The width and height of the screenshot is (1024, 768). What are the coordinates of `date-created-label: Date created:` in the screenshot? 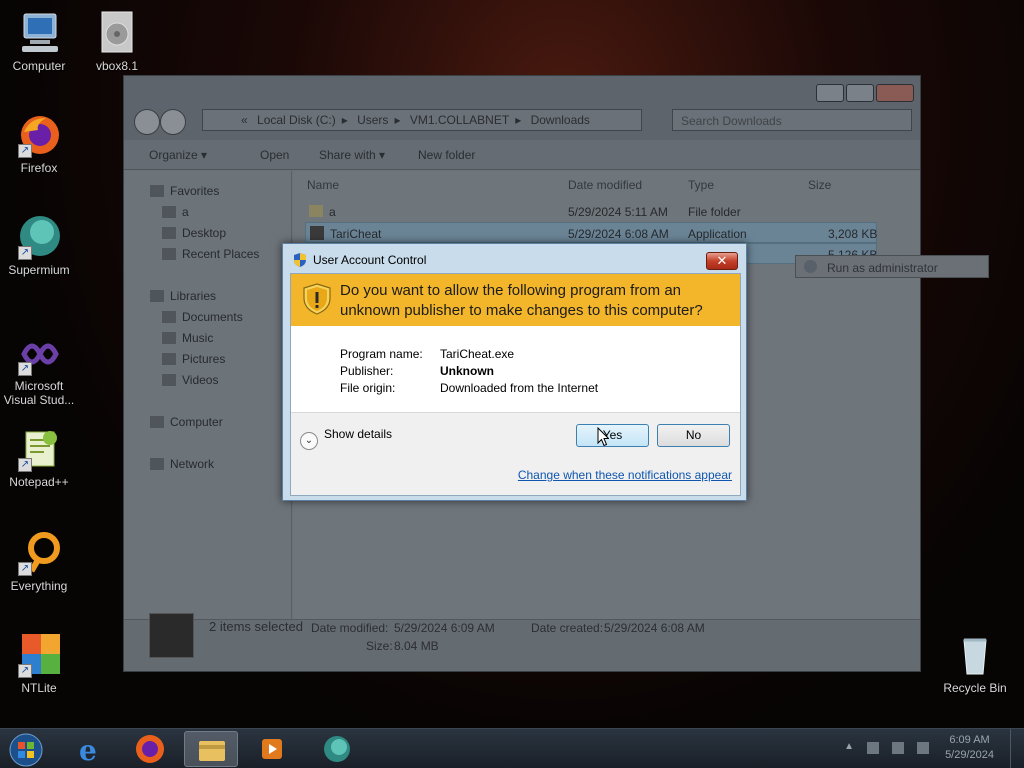 It's located at (567, 628).